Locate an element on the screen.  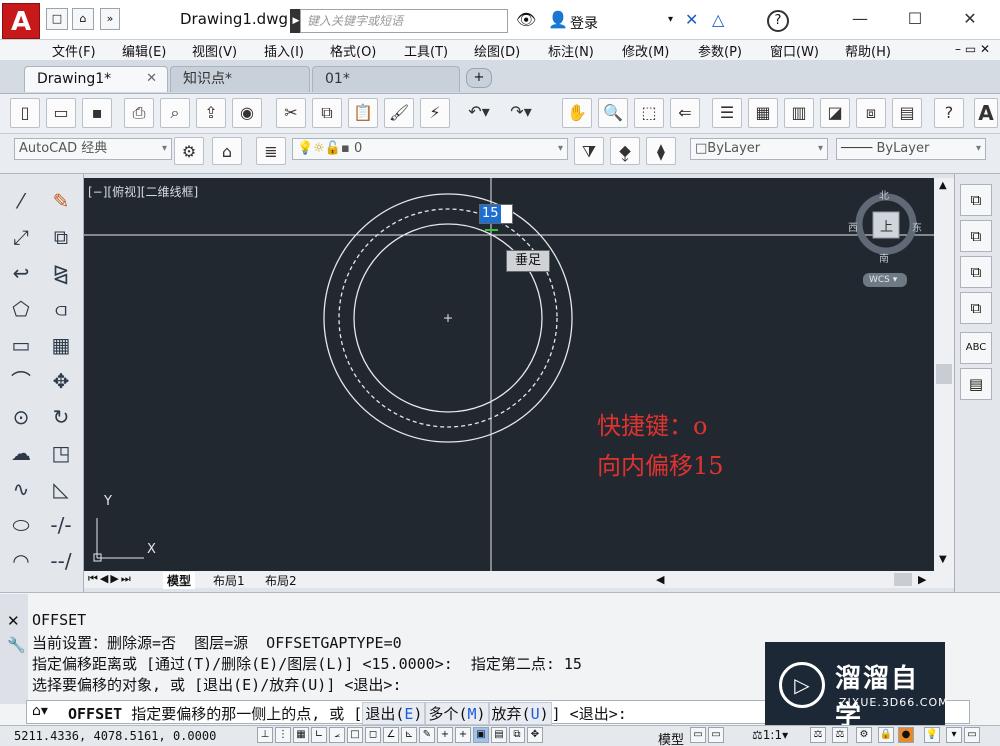
layer-states-icon: ⧫ is located at coordinates (661, 151).